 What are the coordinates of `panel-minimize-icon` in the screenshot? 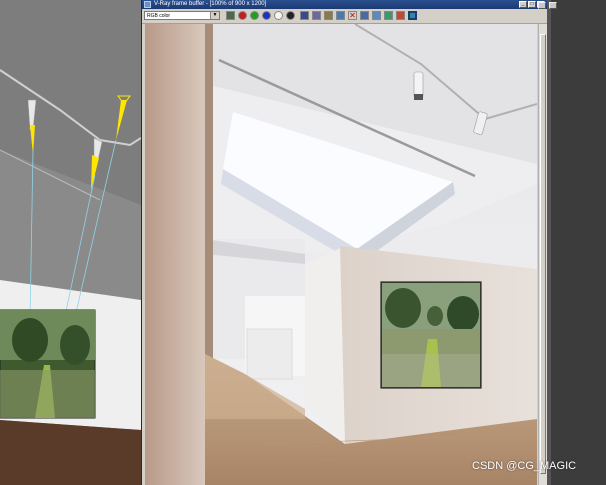 It's located at (553, 5).